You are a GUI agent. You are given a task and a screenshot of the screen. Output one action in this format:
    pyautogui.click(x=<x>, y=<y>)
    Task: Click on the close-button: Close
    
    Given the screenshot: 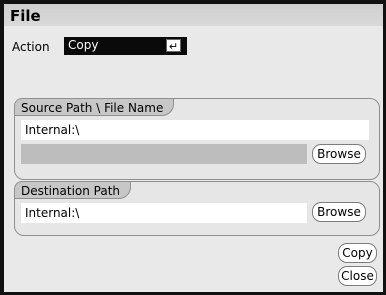 What is the action you would take?
    pyautogui.click(x=357, y=276)
    